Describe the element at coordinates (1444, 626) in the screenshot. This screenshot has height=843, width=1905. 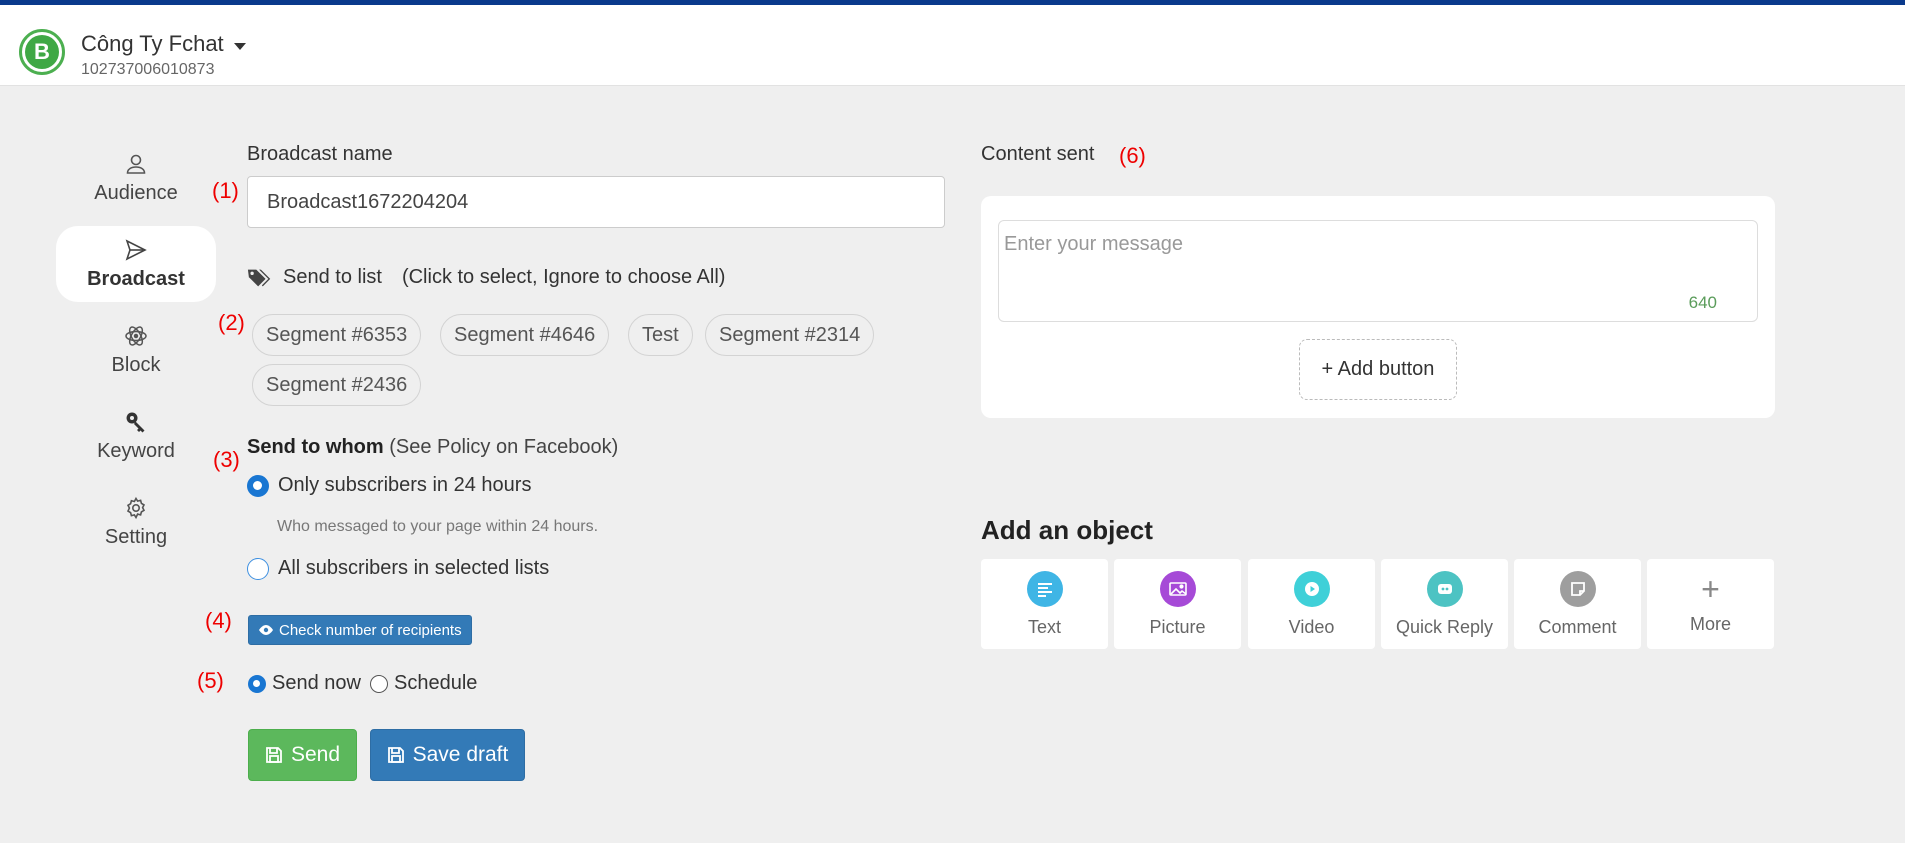
I see `object-label: Quick Reply` at that location.